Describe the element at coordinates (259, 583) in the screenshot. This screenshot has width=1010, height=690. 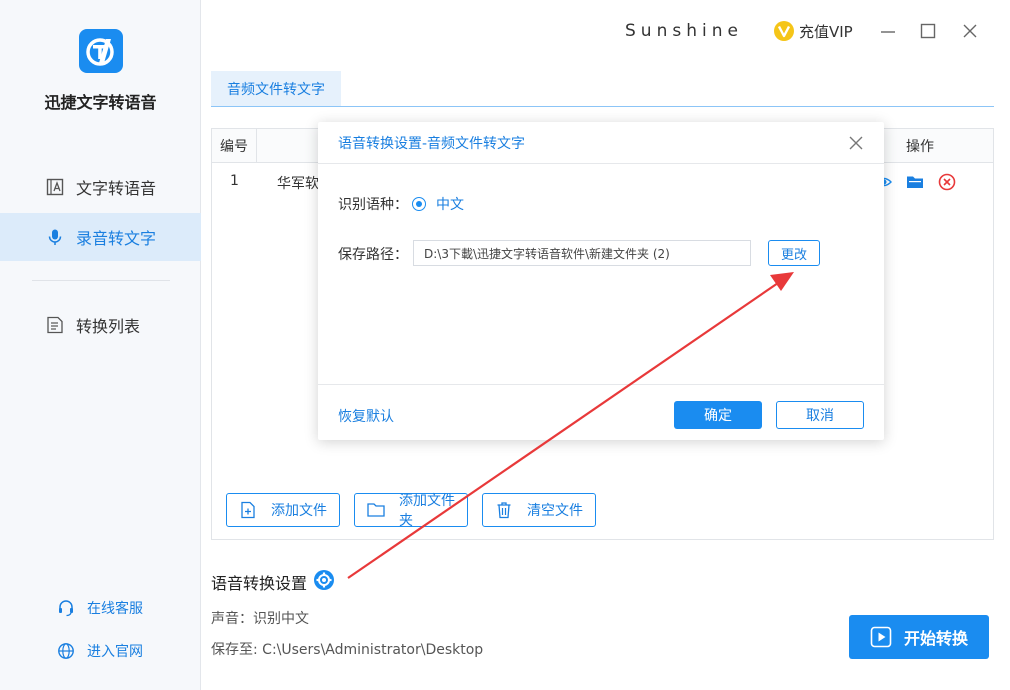
I see `settings-title: 语音转换设置` at that location.